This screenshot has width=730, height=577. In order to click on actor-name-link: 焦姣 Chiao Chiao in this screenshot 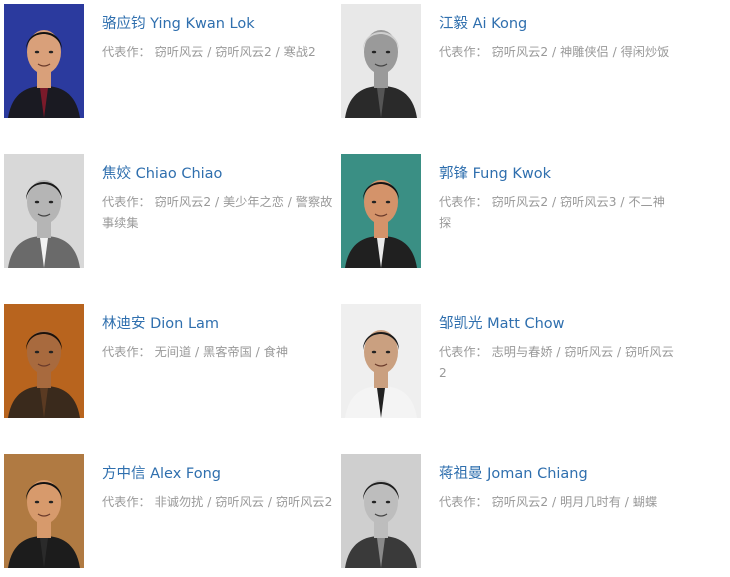, I will do `click(162, 172)`.